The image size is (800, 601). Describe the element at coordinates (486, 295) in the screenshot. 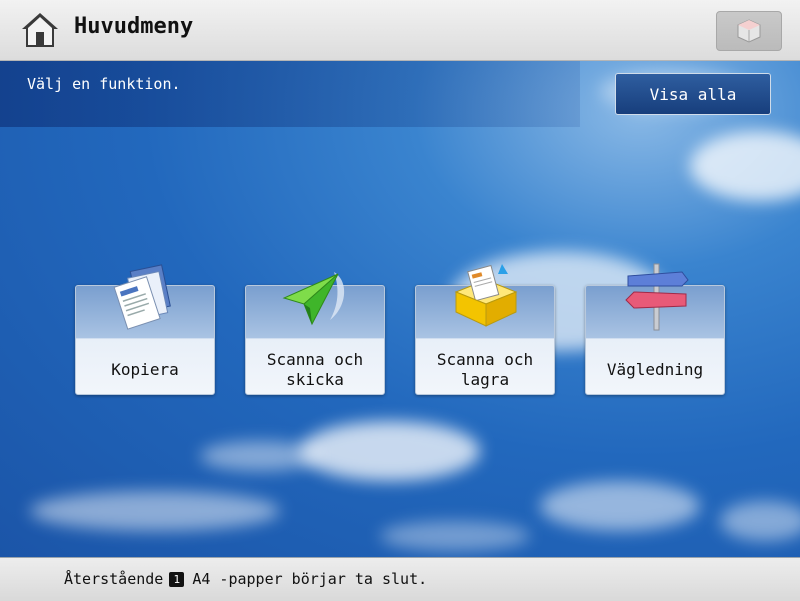

I see `store-icon` at that location.